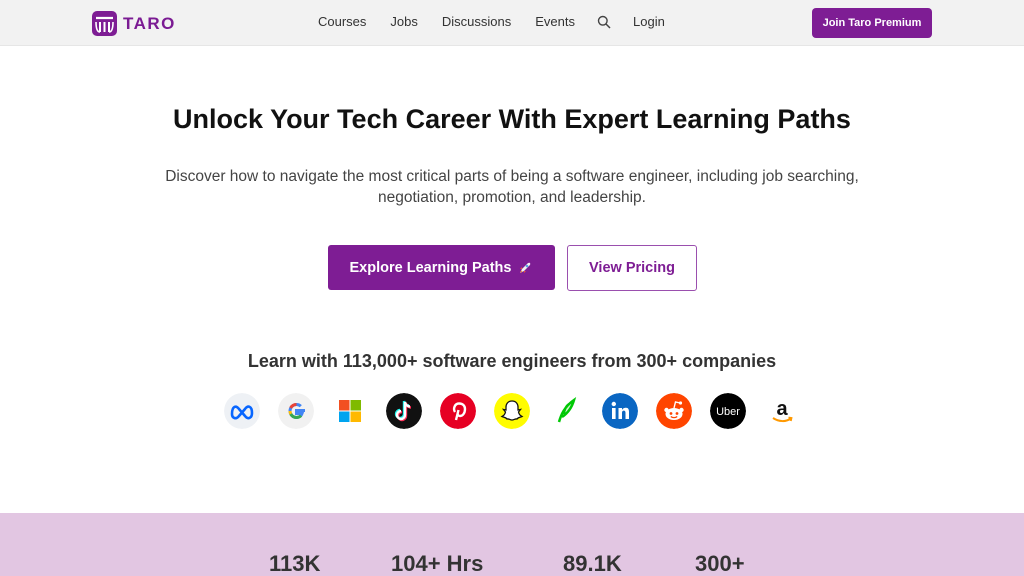 Image resolution: width=1024 pixels, height=576 pixels. What do you see at coordinates (242, 411) in the screenshot?
I see `meta-logo-icon` at bounding box center [242, 411].